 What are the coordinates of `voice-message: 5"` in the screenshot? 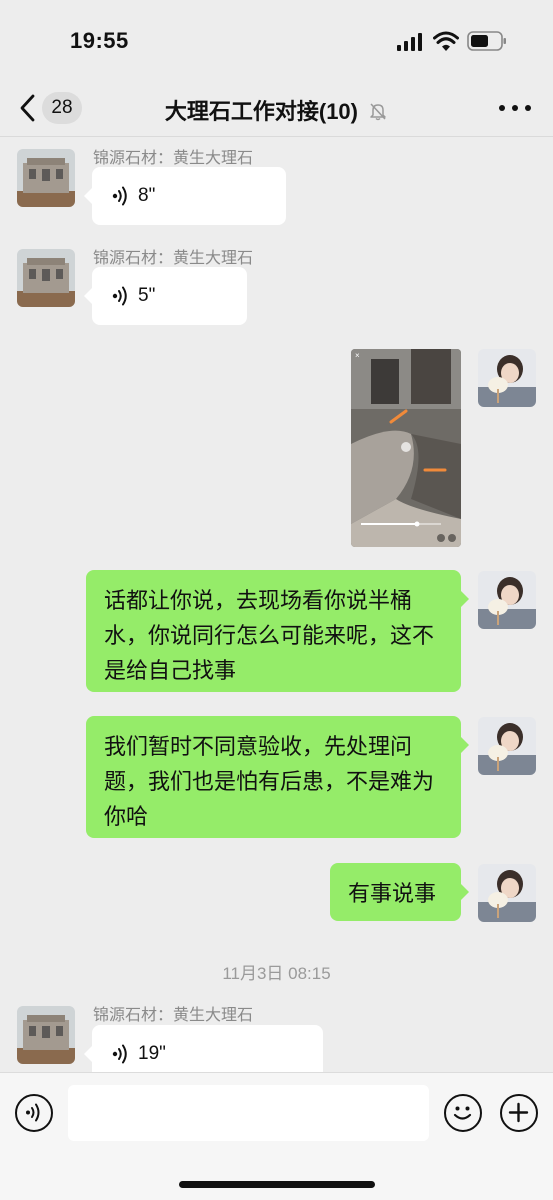 It's located at (165, 296).